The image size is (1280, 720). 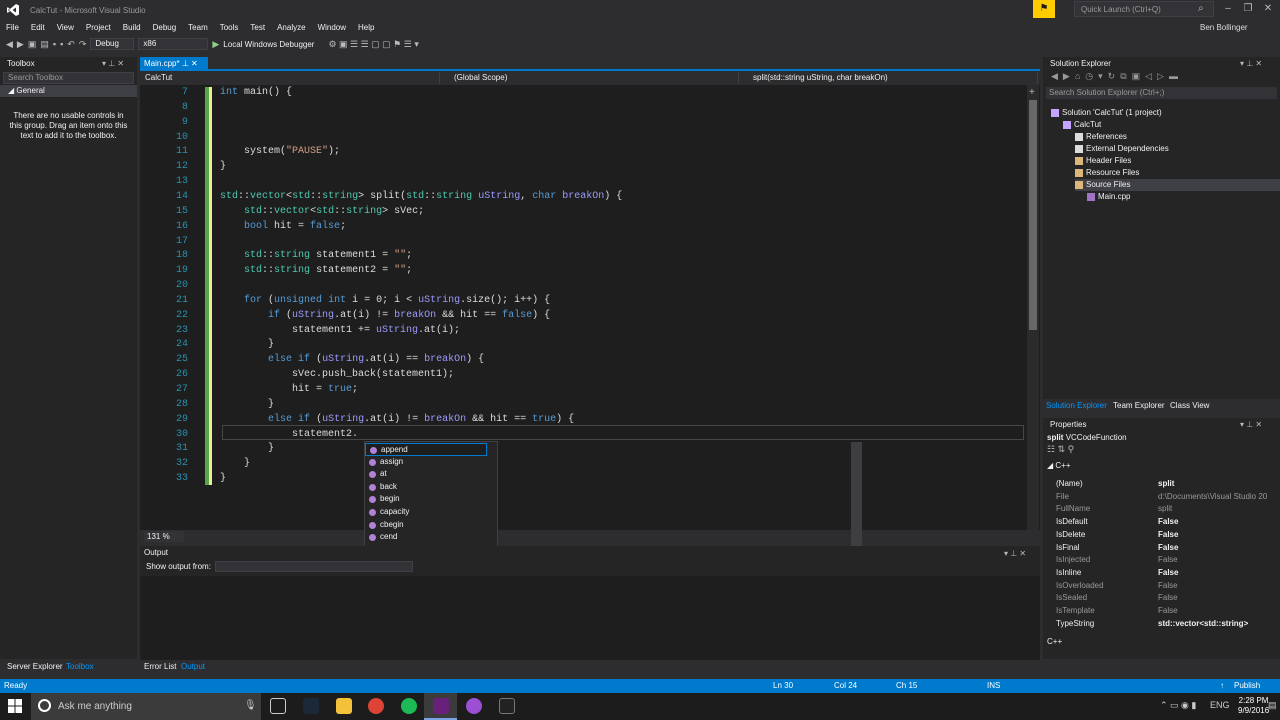 I want to click on chrome-app-icon, so click(x=376, y=706).